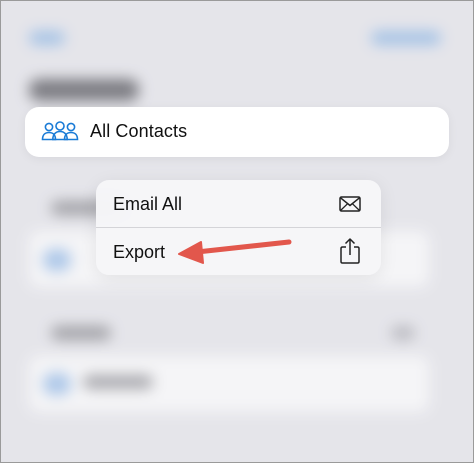  Describe the element at coordinates (60, 131) in the screenshot. I see `people-icon` at that location.